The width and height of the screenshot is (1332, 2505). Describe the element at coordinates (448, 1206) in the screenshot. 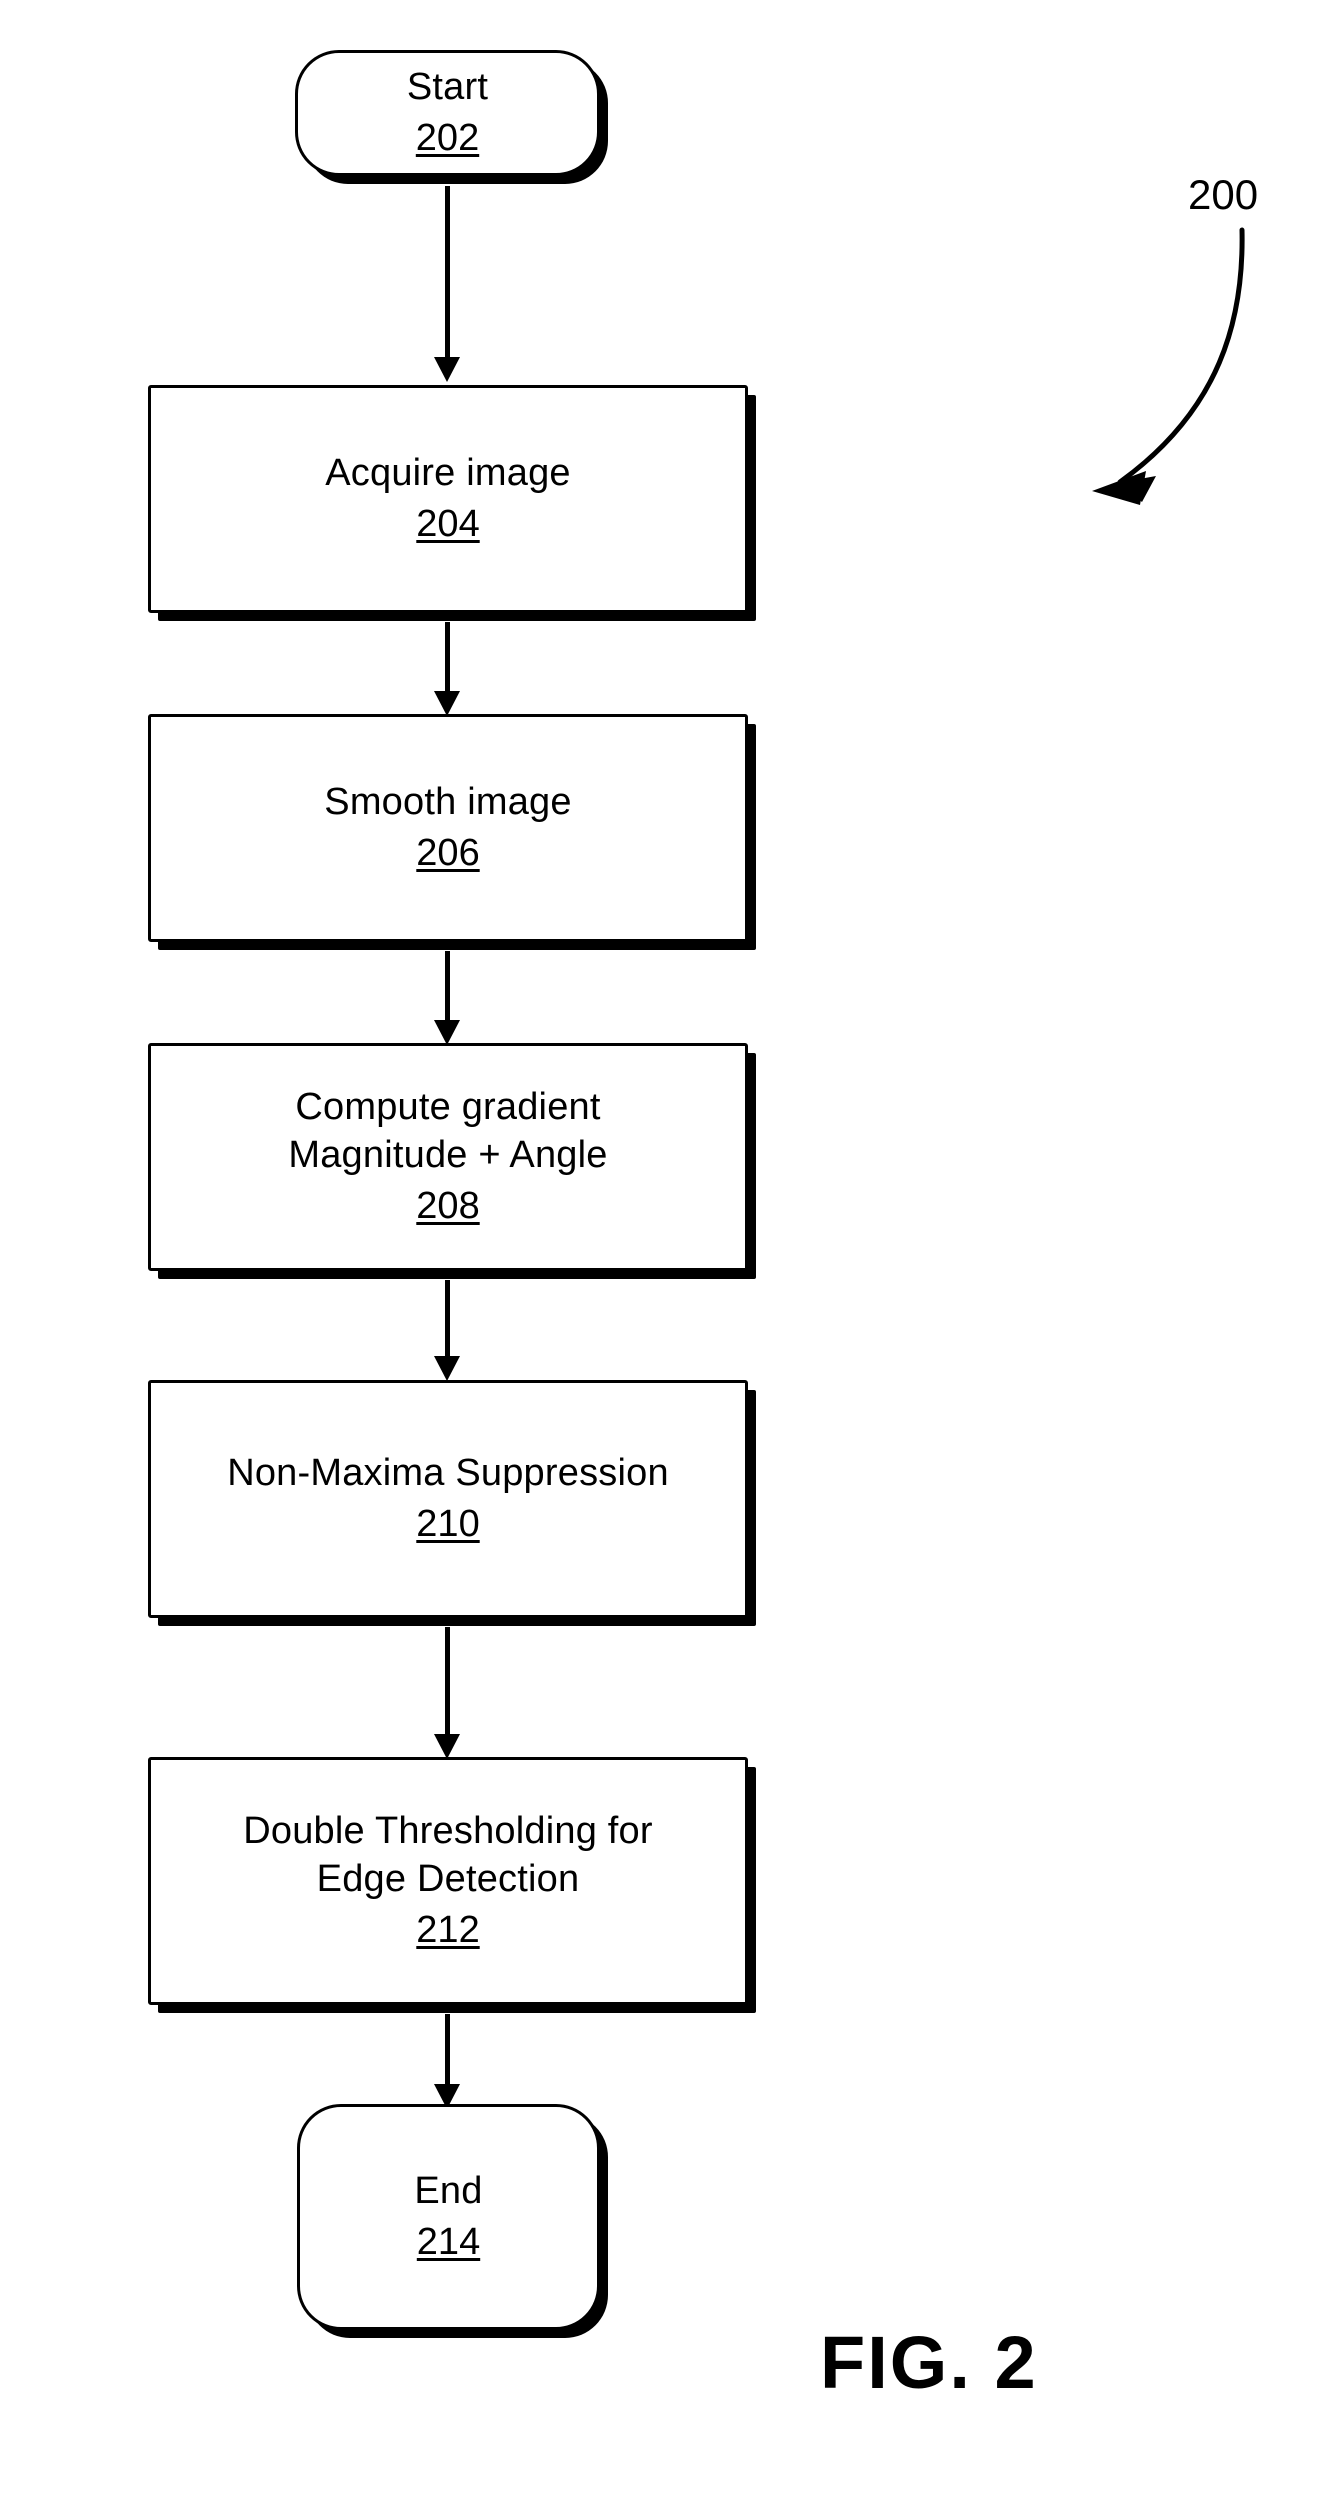

I see `node-ref-208: 208` at that location.